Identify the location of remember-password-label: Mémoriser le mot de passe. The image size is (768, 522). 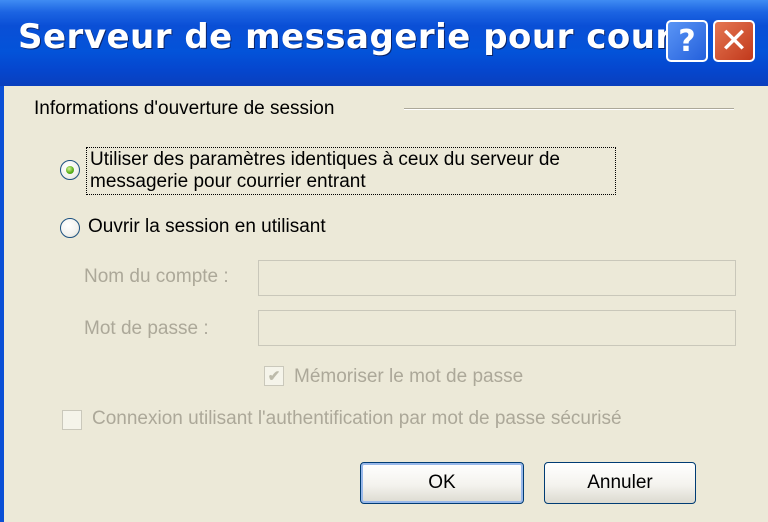
(409, 376).